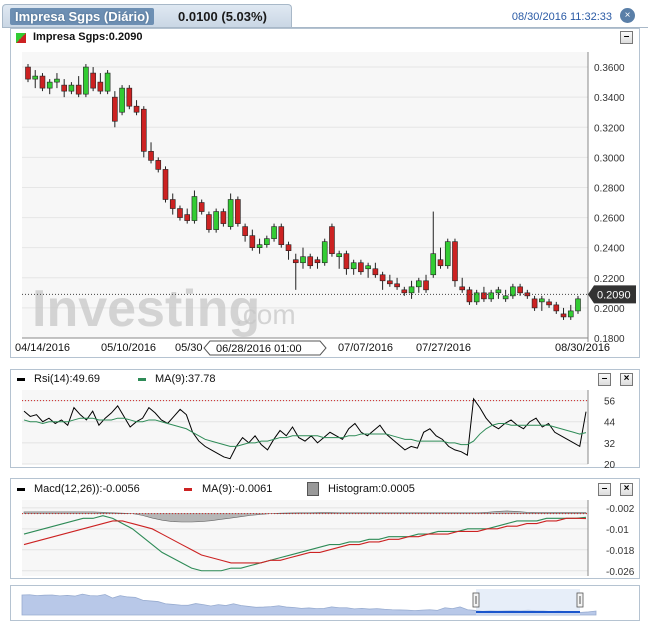 This screenshot has height=627, width=650. Describe the element at coordinates (146, 309) in the screenshot. I see `watermark: Investing` at that location.